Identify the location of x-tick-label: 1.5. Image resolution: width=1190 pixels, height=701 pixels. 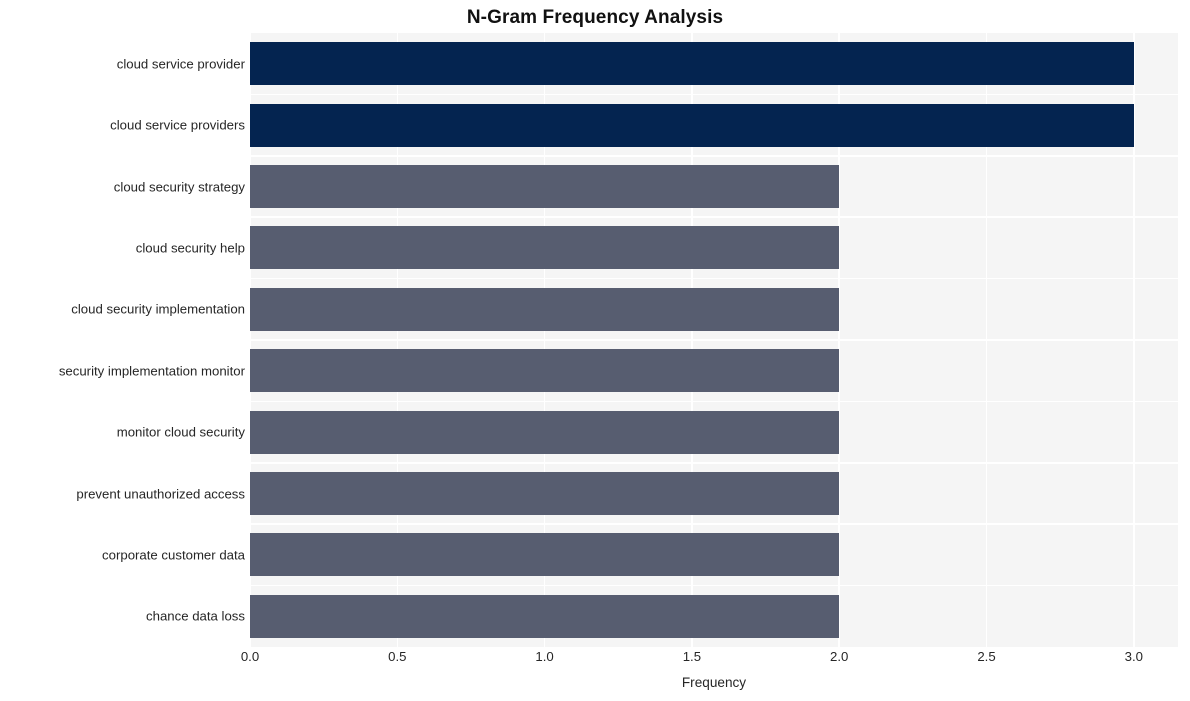
(692, 656).